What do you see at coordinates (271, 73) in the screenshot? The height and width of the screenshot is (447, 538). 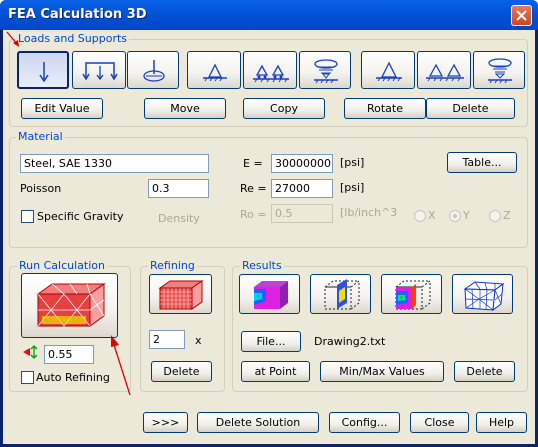 I see `support-roller-double-icon` at bounding box center [271, 73].